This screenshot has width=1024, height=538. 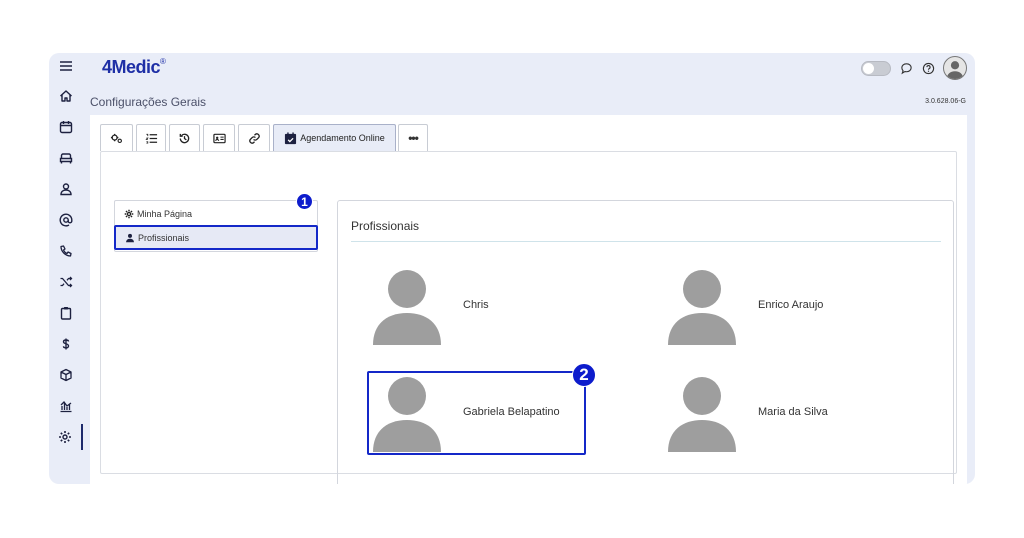 I want to click on tab-link, so click(x=254, y=137).